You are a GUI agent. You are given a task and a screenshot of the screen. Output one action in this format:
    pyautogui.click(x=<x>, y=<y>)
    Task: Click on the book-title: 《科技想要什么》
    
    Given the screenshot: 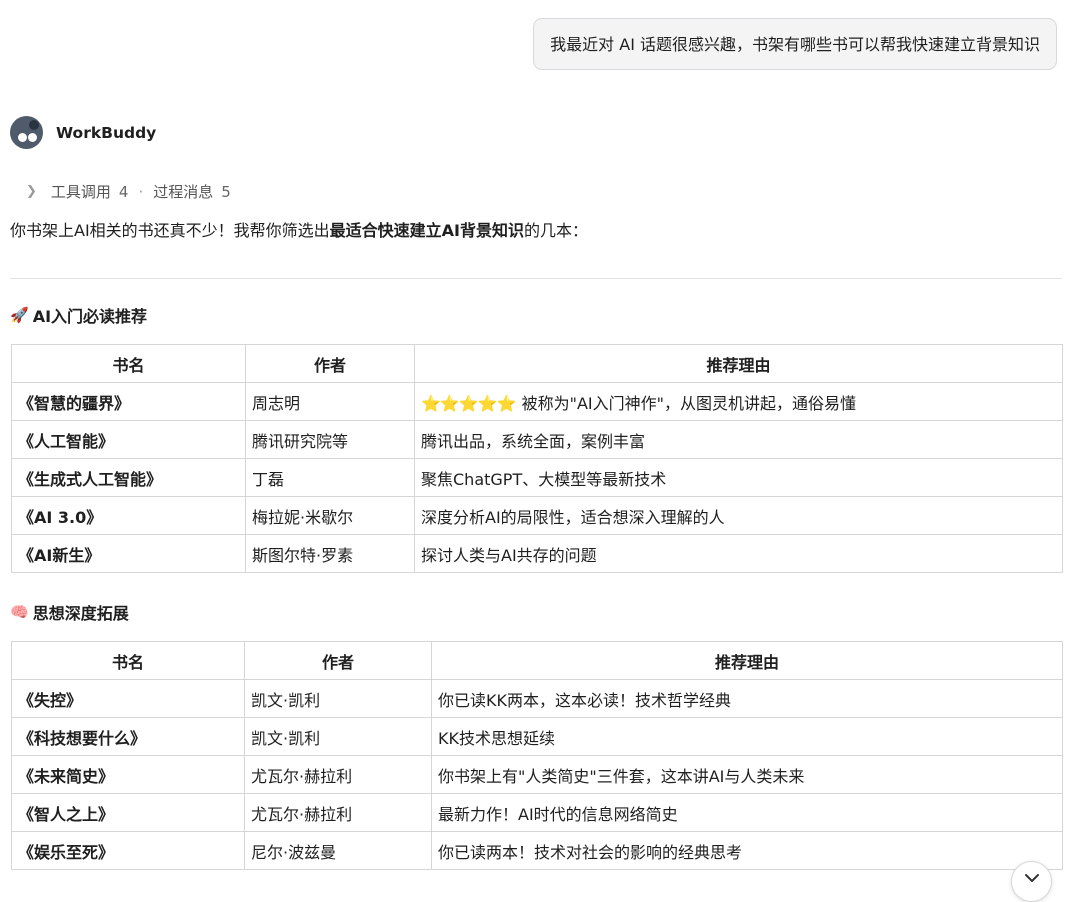 What is the action you would take?
    pyautogui.click(x=128, y=736)
    